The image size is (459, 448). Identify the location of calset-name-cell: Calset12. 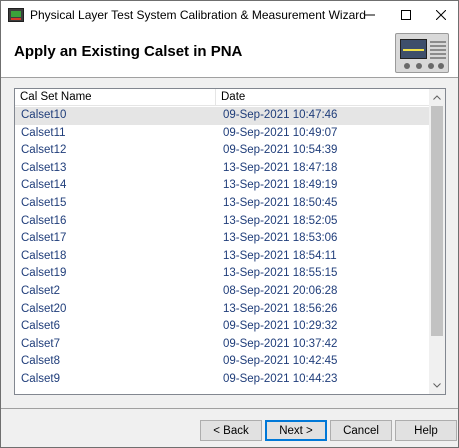
(44, 150).